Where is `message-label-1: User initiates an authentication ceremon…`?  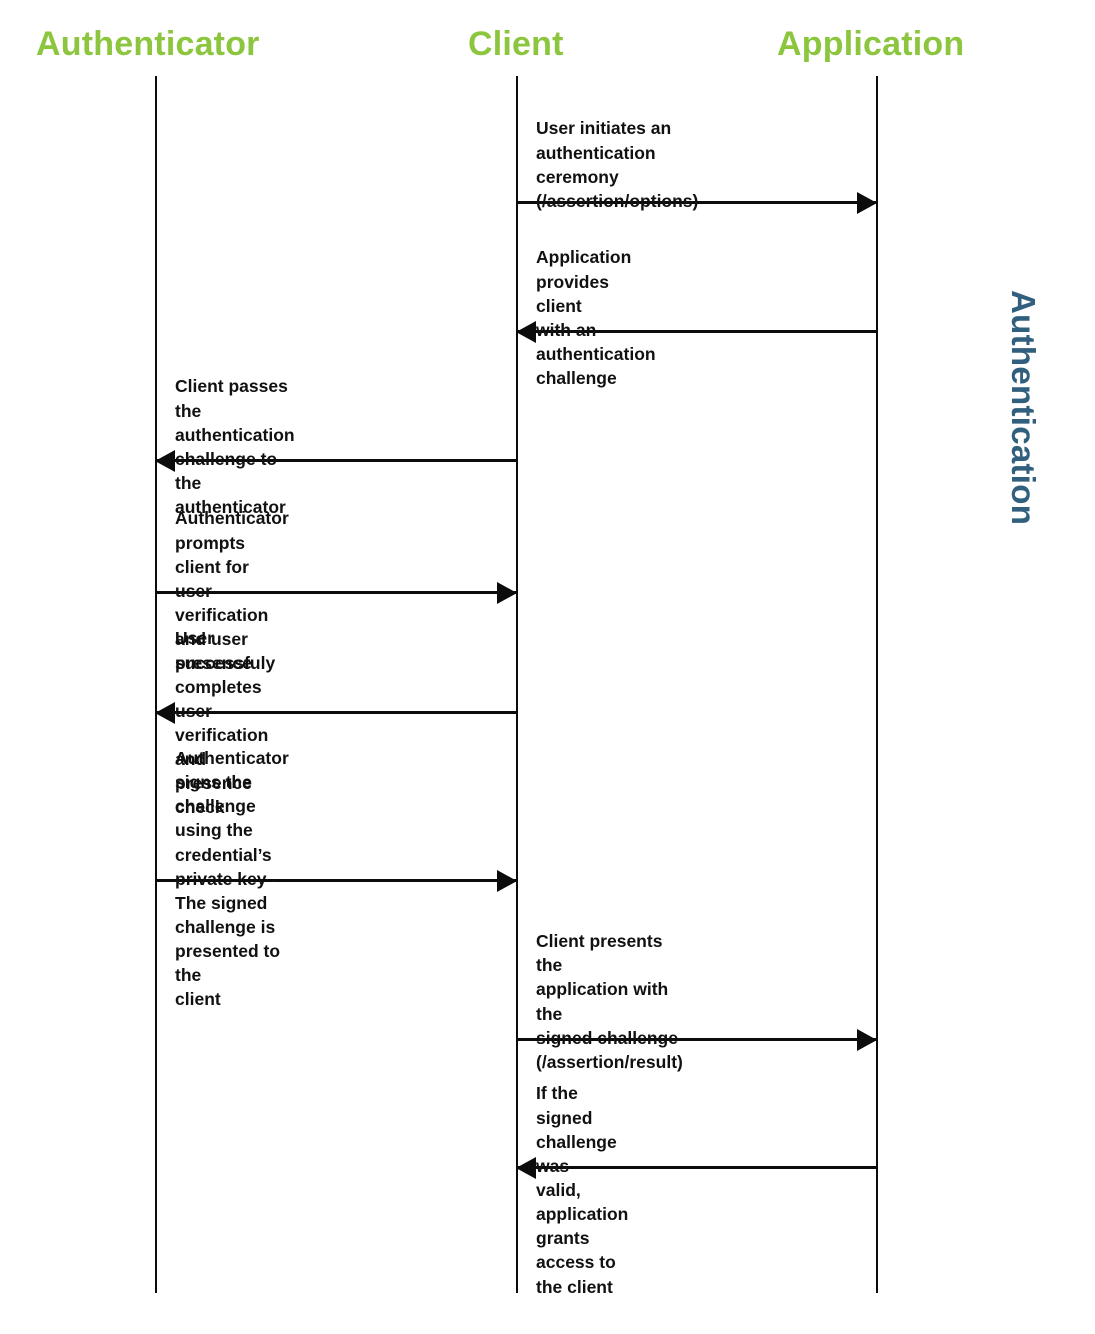 message-label-1: User initiates an authentication ceremon… is located at coordinates (617, 164).